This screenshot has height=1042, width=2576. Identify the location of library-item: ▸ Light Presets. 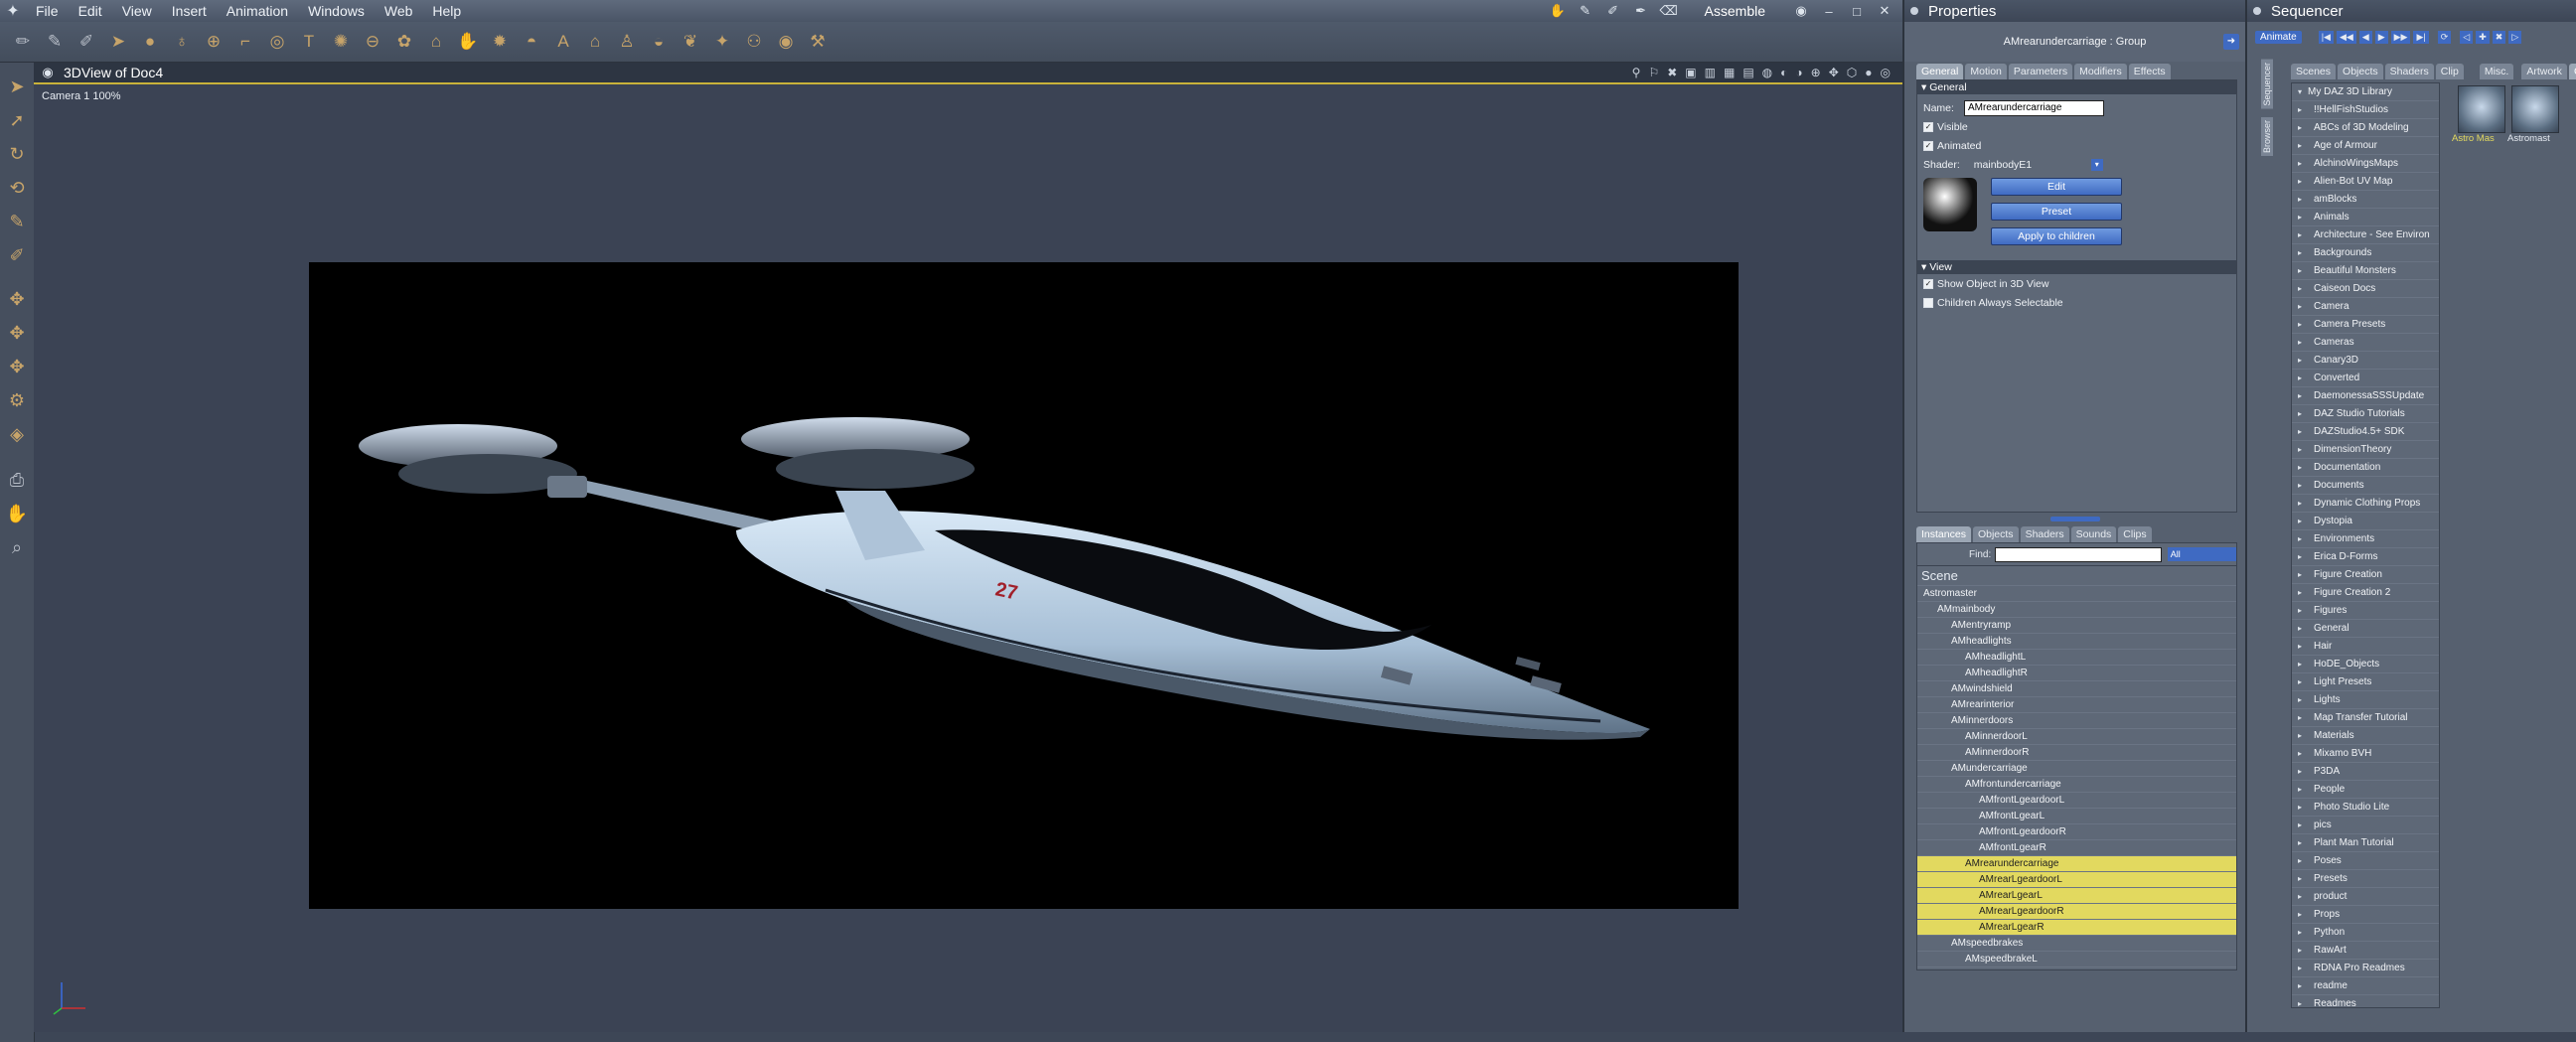
(2365, 682).